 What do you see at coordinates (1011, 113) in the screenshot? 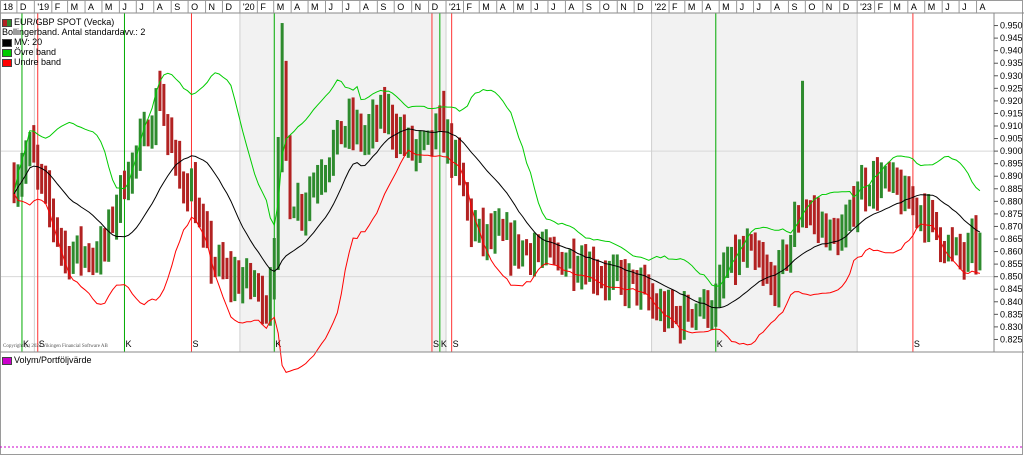
I see `y-tick-label: 0.915` at bounding box center [1011, 113].